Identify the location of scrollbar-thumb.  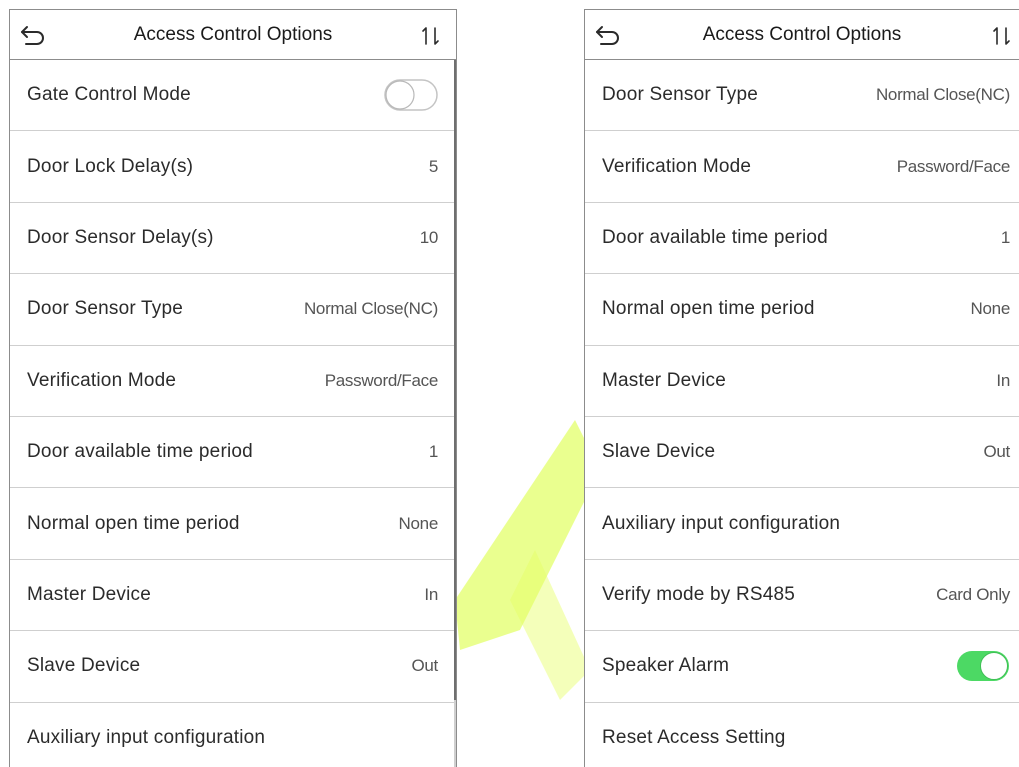
(455, 380).